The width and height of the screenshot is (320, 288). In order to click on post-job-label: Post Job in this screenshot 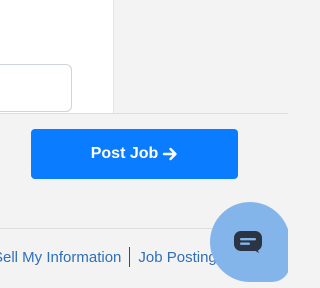, I will do `click(124, 153)`.